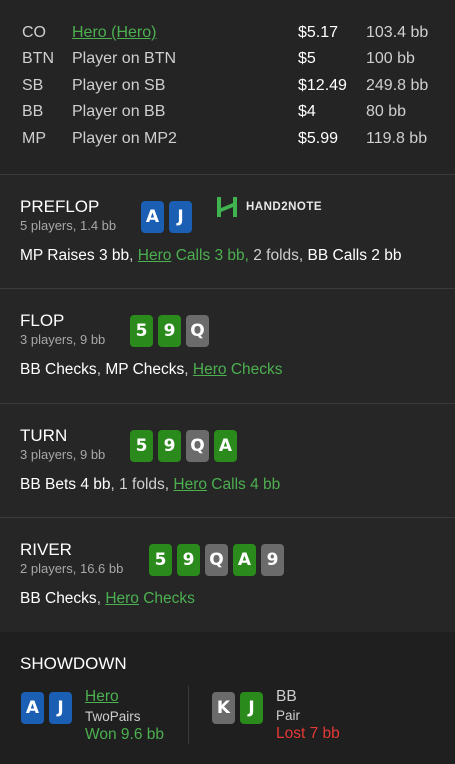 Image resolution: width=455 pixels, height=764 pixels. Describe the element at coordinates (68, 225) in the screenshot. I see `street-subtitle: 5 players, 1.4 bb` at that location.